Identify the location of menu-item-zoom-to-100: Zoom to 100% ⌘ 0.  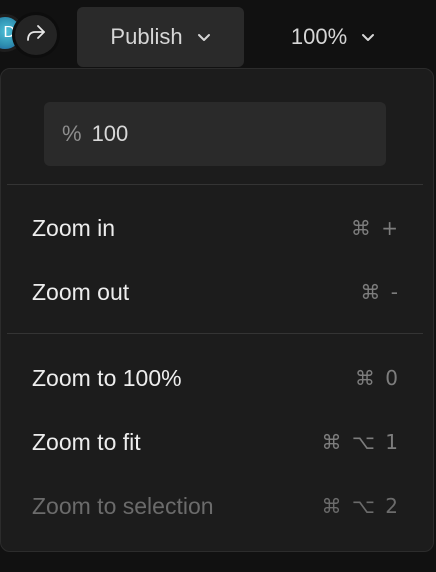
(216, 378).